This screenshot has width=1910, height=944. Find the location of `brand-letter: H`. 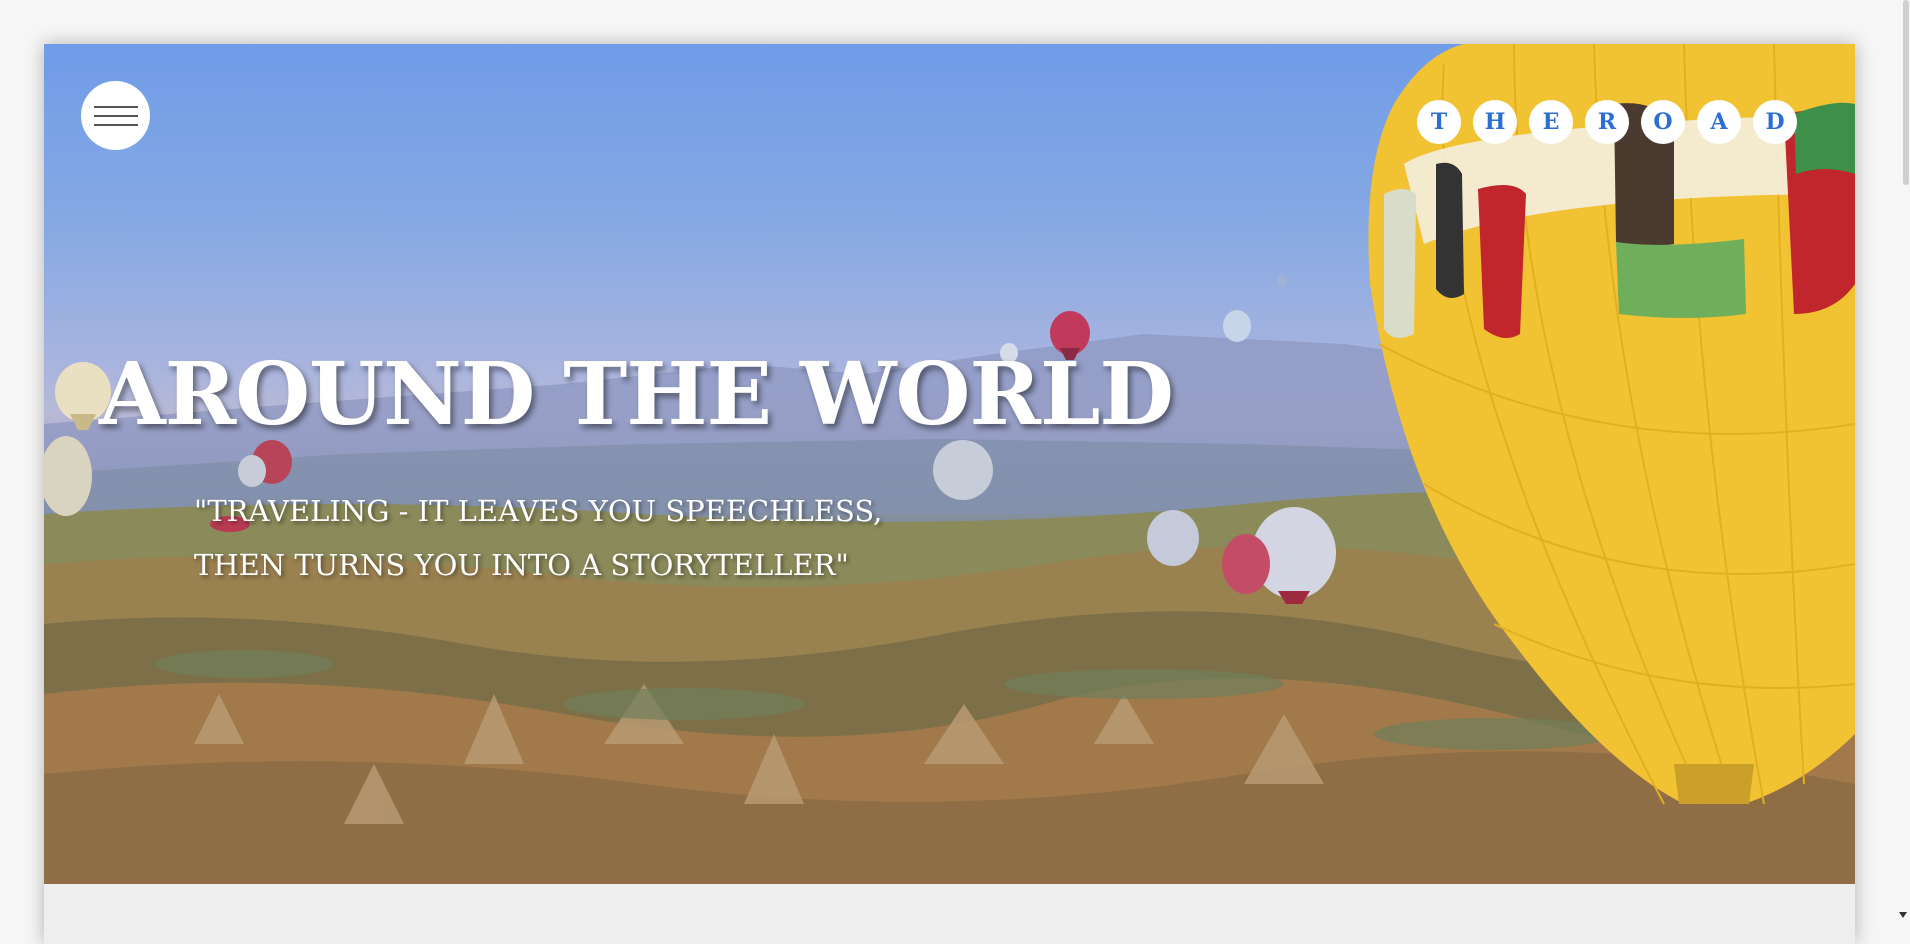

brand-letter: H is located at coordinates (1495, 122).